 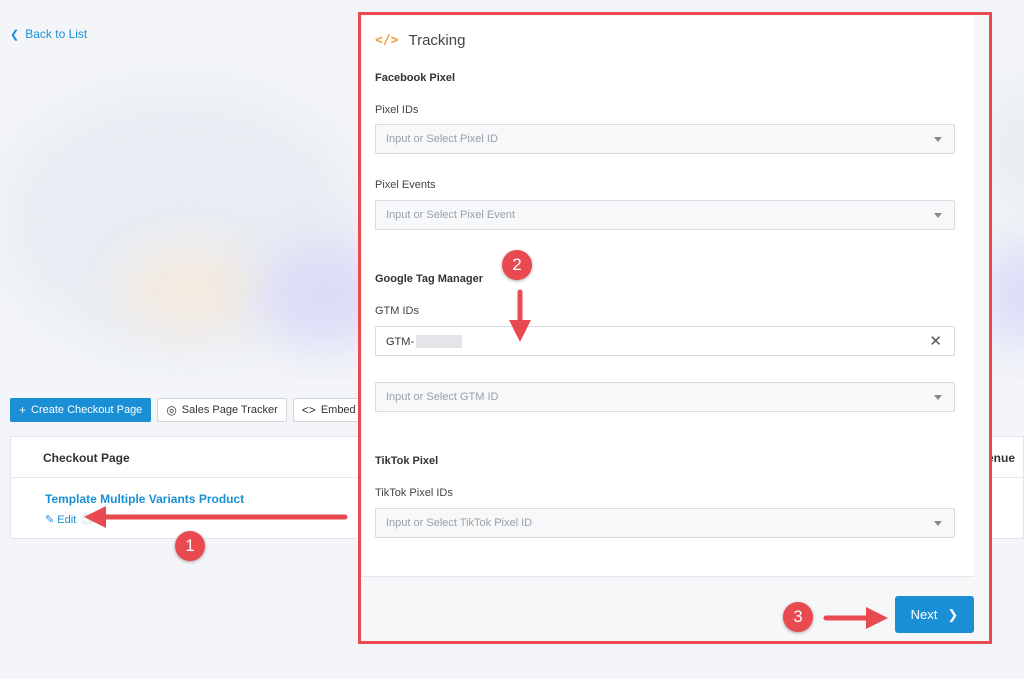 I want to click on pixel-ids-select: Input or Select Pixel ID, so click(x=665, y=139).